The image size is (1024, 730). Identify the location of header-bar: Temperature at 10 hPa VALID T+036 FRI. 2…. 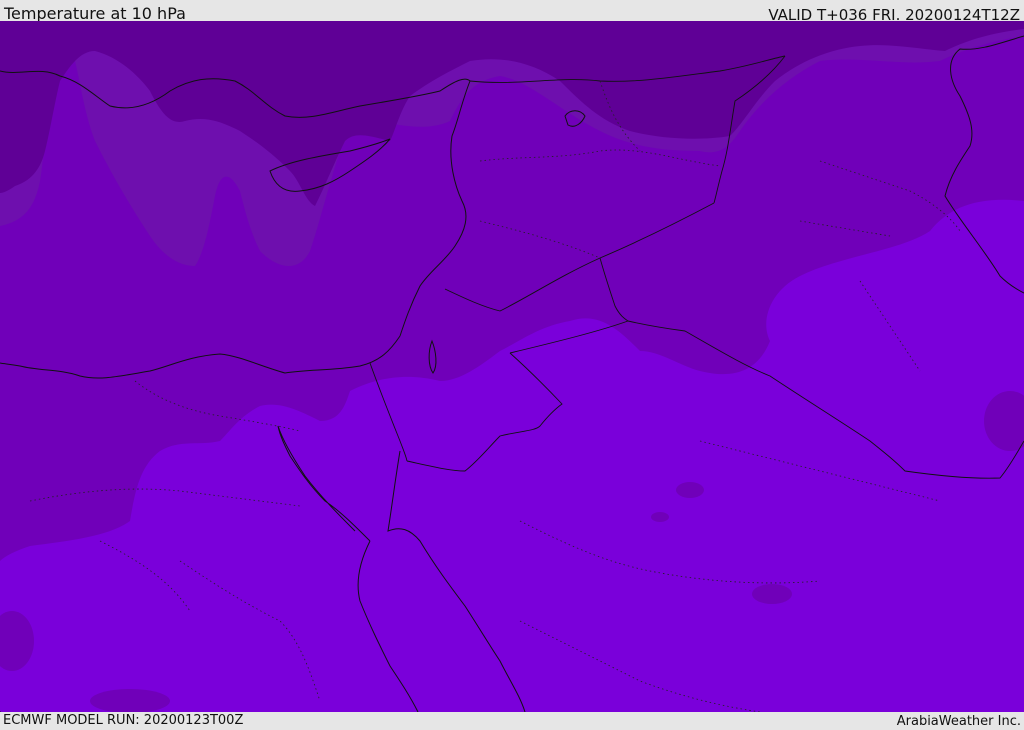
(512, 12).